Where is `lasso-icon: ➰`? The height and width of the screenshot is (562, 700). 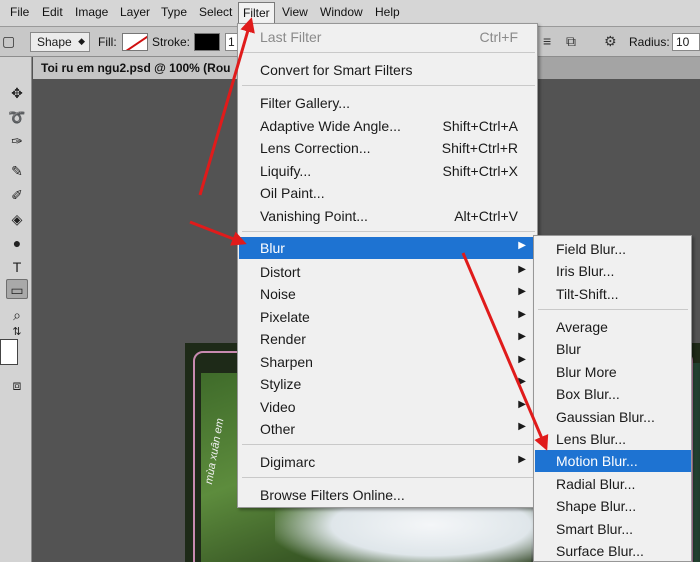 lasso-icon: ➰ is located at coordinates (17, 117).